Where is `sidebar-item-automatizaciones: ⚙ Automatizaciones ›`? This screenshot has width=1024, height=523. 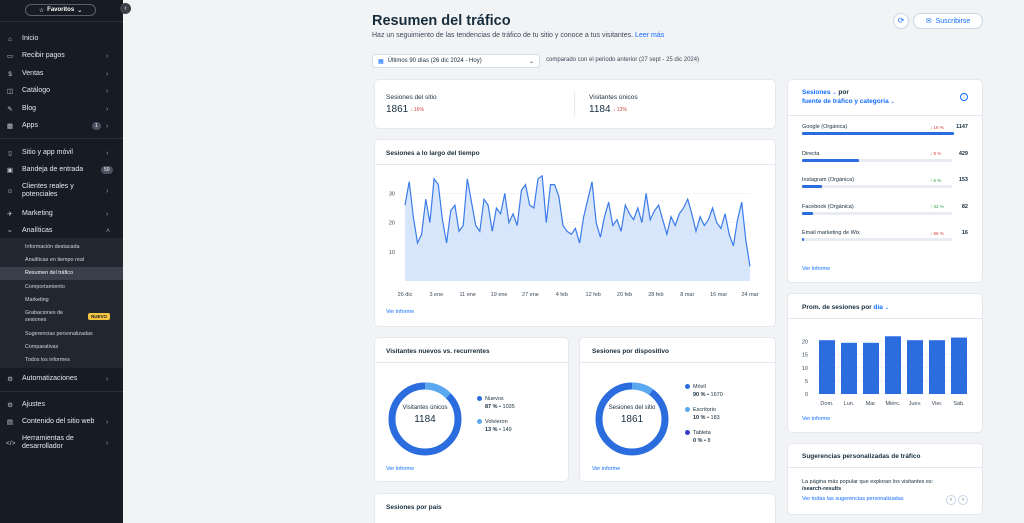 sidebar-item-automatizaciones: ⚙ Automatizaciones › is located at coordinates (61, 379).